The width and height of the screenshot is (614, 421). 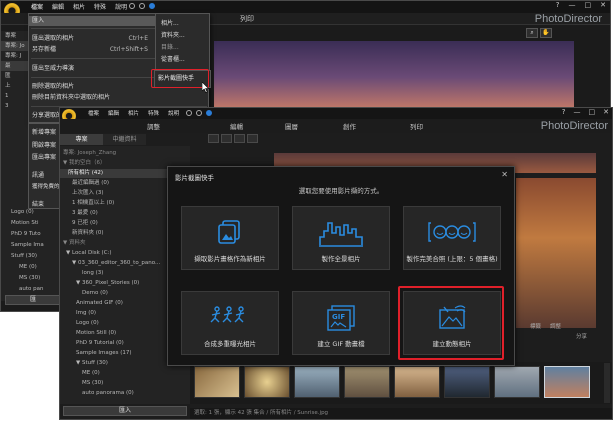 What do you see at coordinates (38, 174) in the screenshot?
I see `menu-item-news: 訊通` at bounding box center [38, 174].